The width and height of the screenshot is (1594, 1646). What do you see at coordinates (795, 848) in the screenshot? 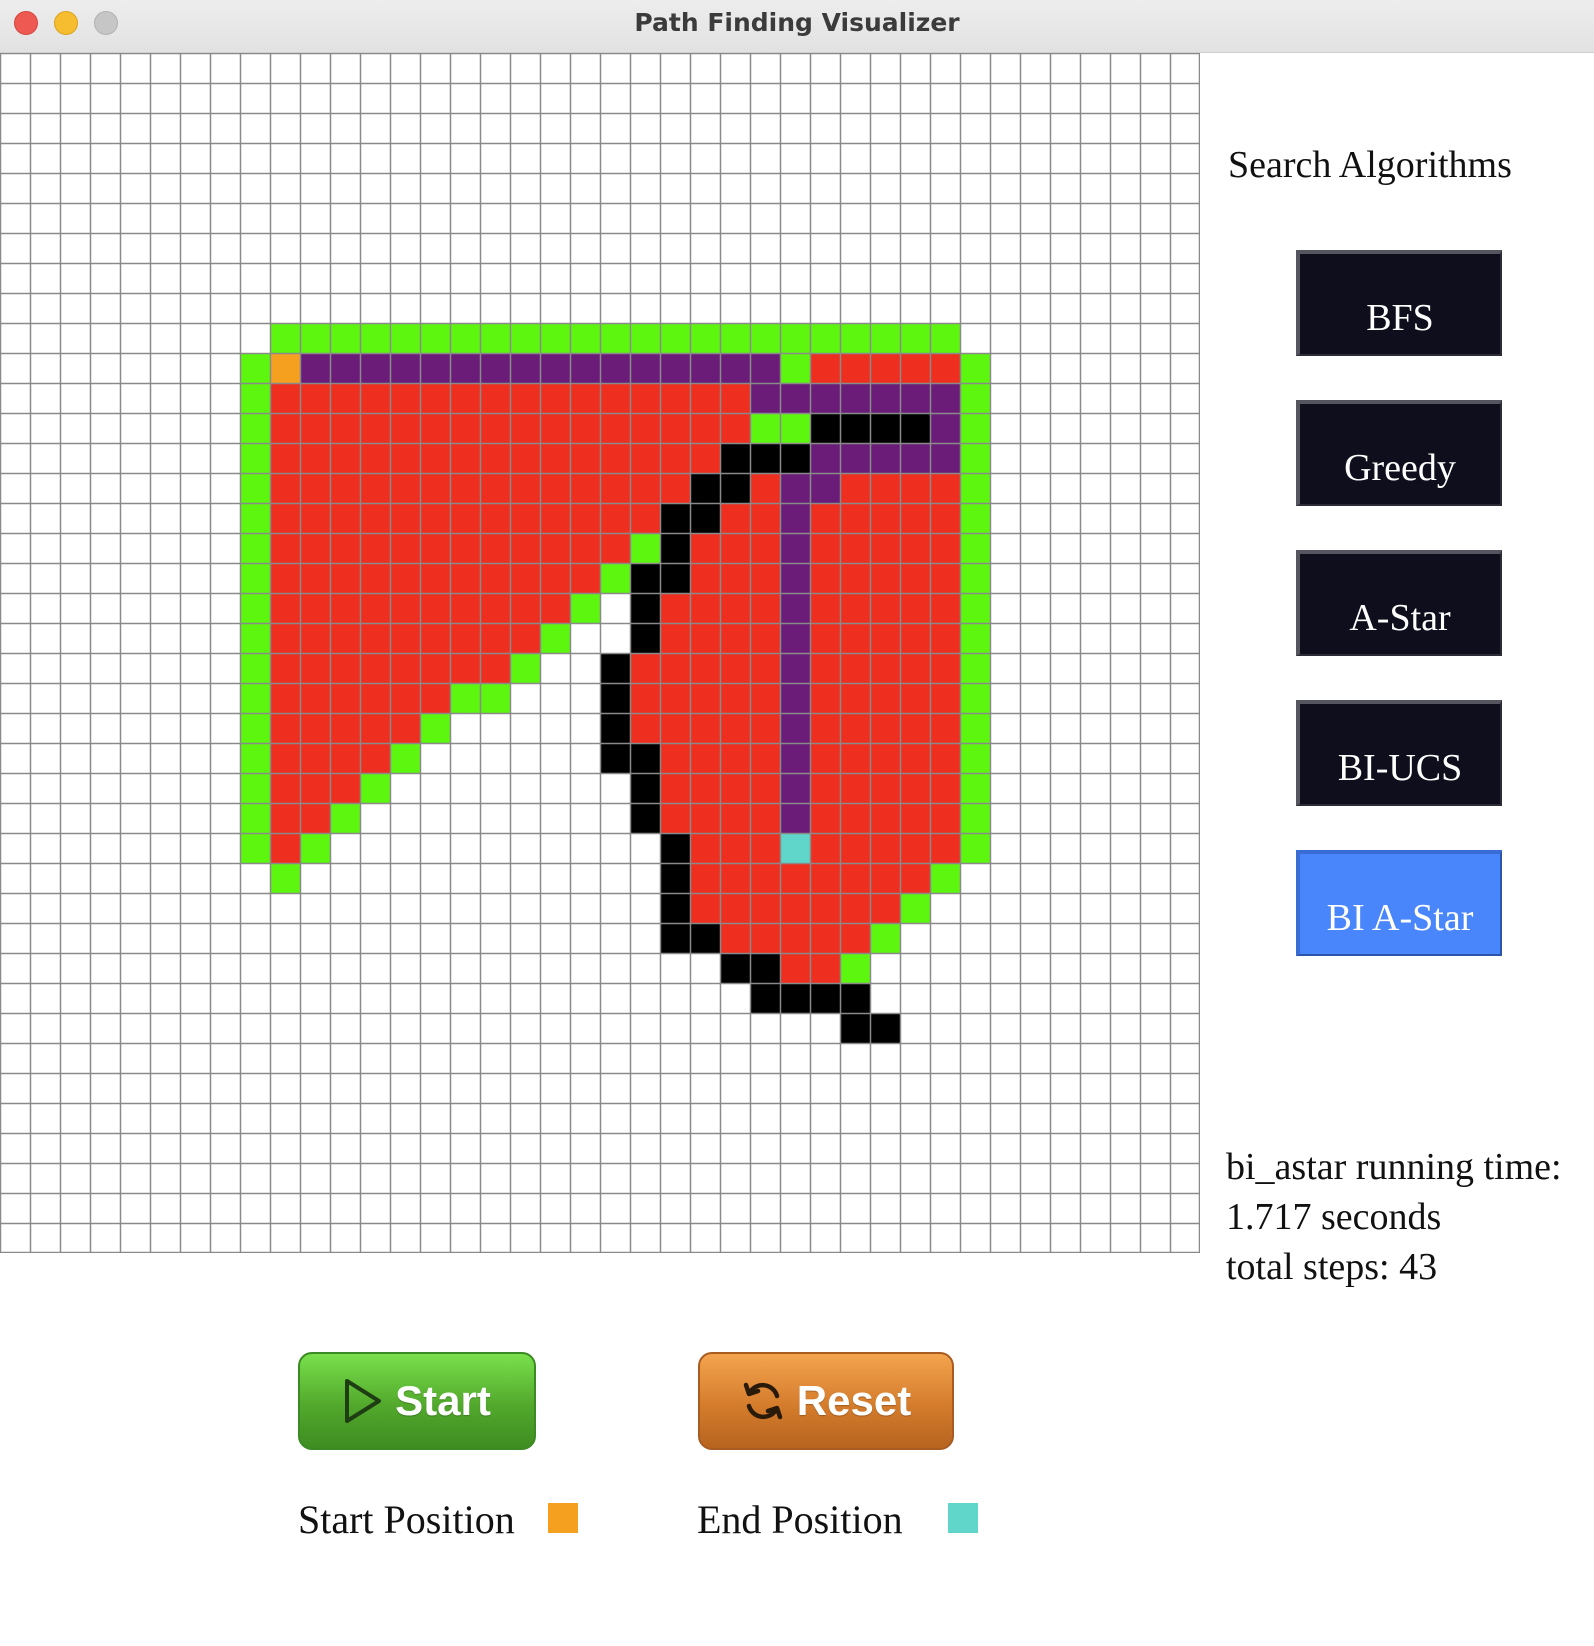
I see `grid-cell-end` at bounding box center [795, 848].